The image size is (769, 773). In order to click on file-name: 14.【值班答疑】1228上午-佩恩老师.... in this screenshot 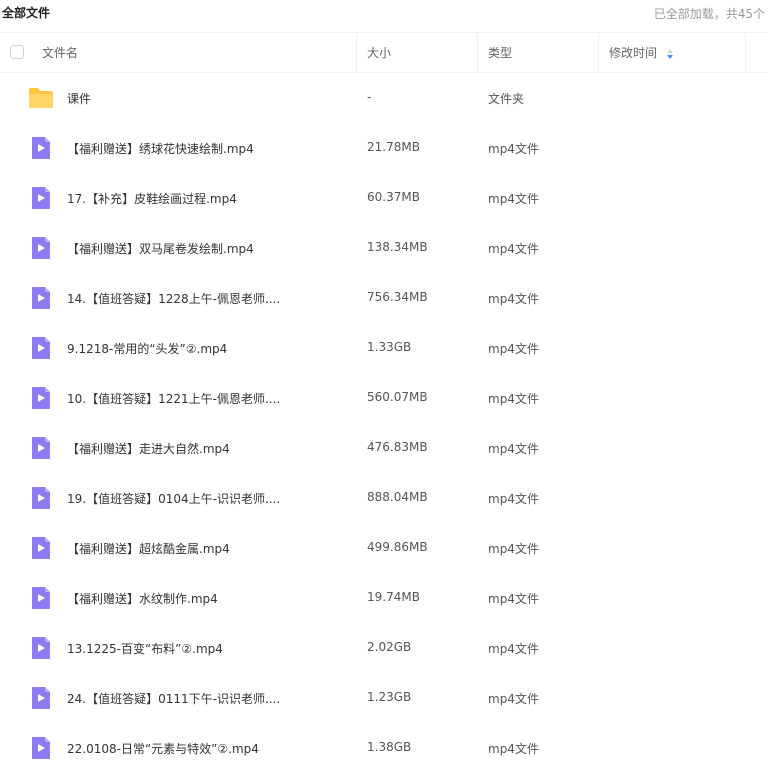, I will do `click(173, 298)`.